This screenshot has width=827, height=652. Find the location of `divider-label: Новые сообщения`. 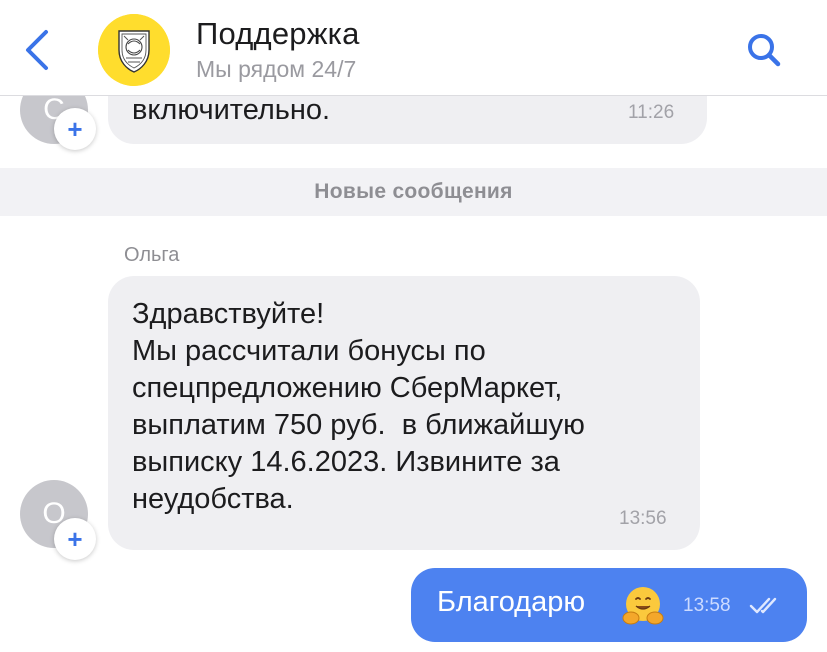

divider-label: Новые сообщения is located at coordinates (413, 191).